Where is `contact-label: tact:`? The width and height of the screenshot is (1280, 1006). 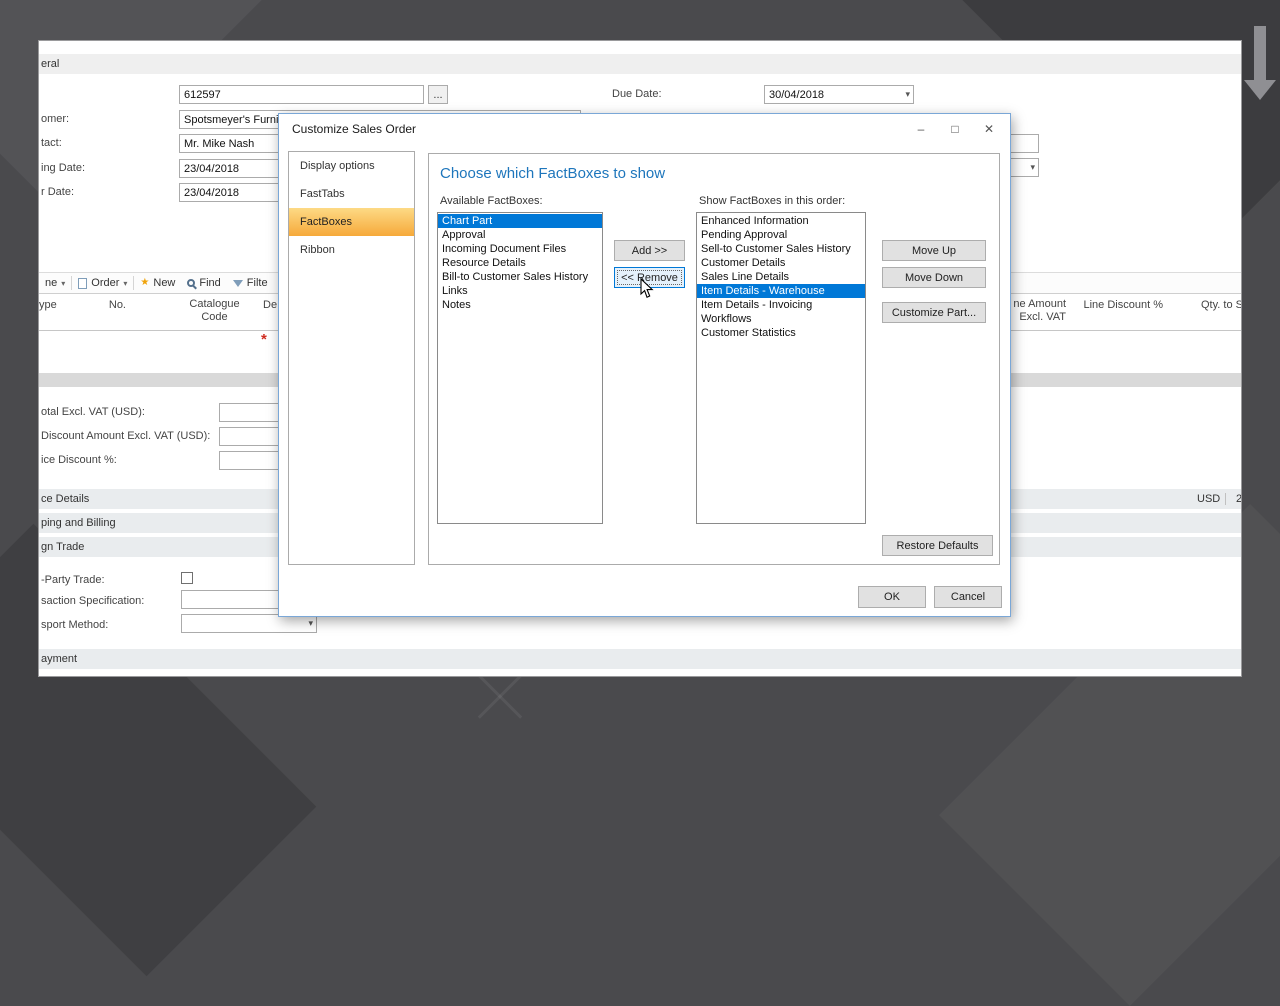 contact-label: tact: is located at coordinates (51, 143).